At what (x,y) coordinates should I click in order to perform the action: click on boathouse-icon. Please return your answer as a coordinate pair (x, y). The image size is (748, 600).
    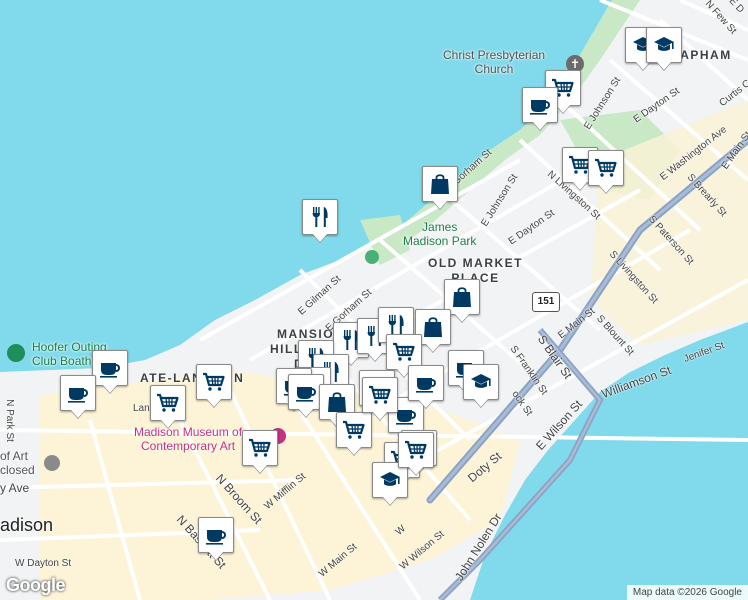
    Looking at the image, I should click on (16, 353).